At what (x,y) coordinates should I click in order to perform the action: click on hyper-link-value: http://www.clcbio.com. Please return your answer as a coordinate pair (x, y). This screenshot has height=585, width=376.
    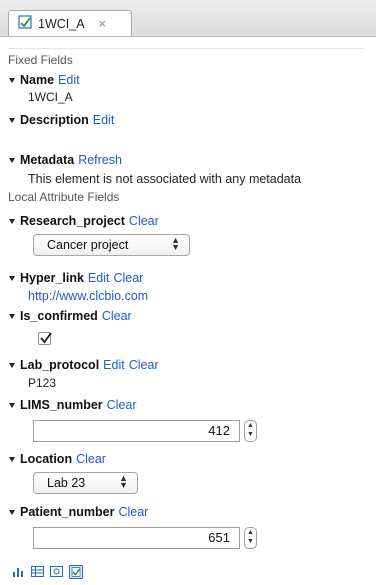
    Looking at the image, I should click on (88, 296).